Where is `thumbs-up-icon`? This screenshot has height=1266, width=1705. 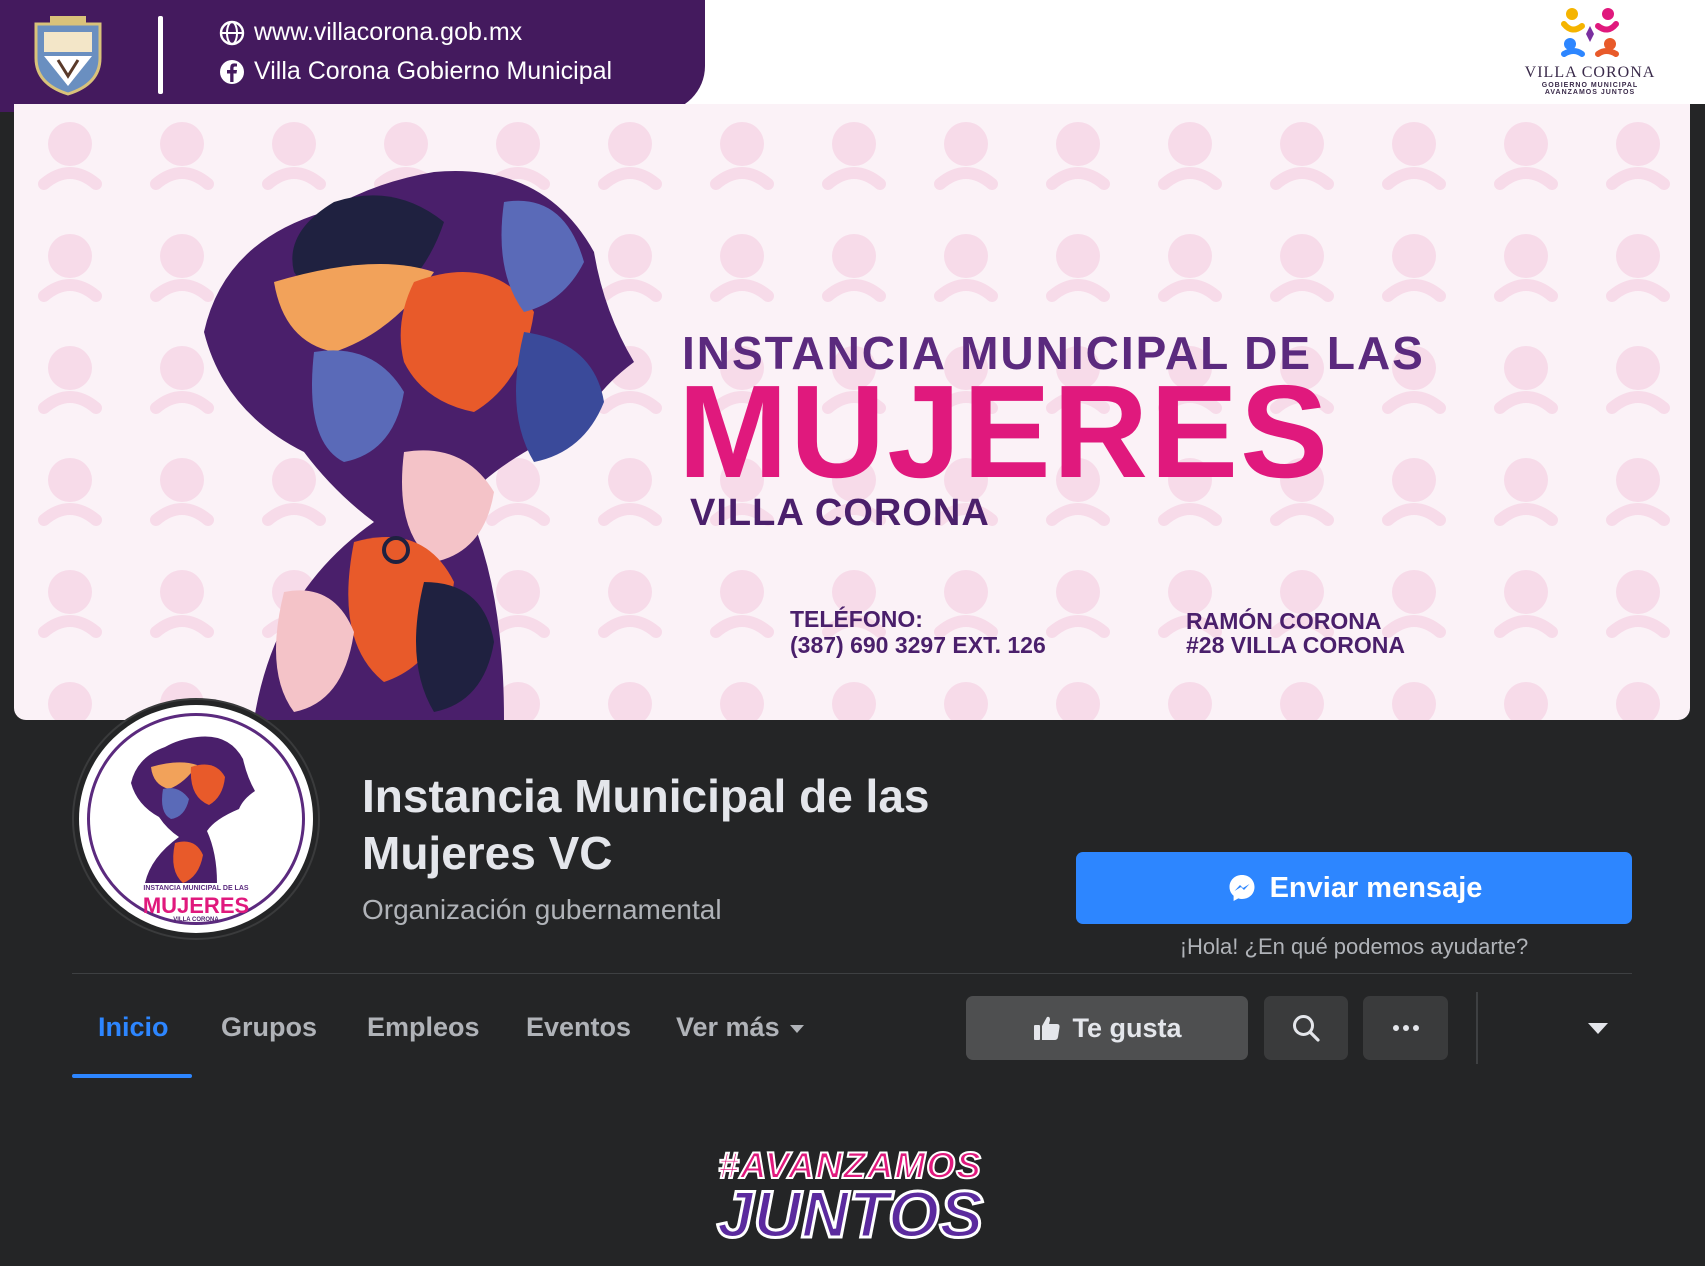
thumbs-up-icon is located at coordinates (1047, 1028).